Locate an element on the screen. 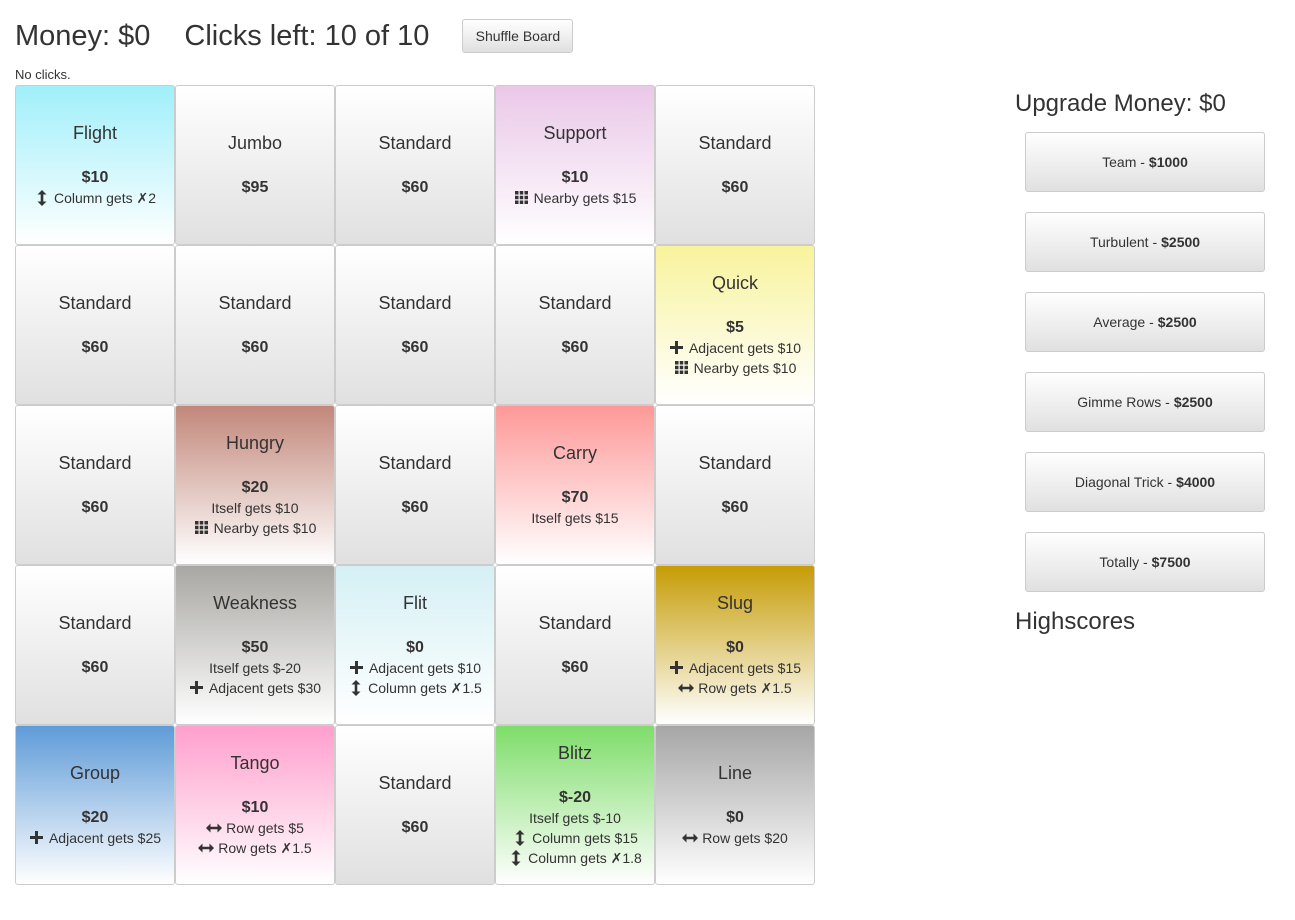  tile-effect: Nearby gets $10 is located at coordinates (255, 528).